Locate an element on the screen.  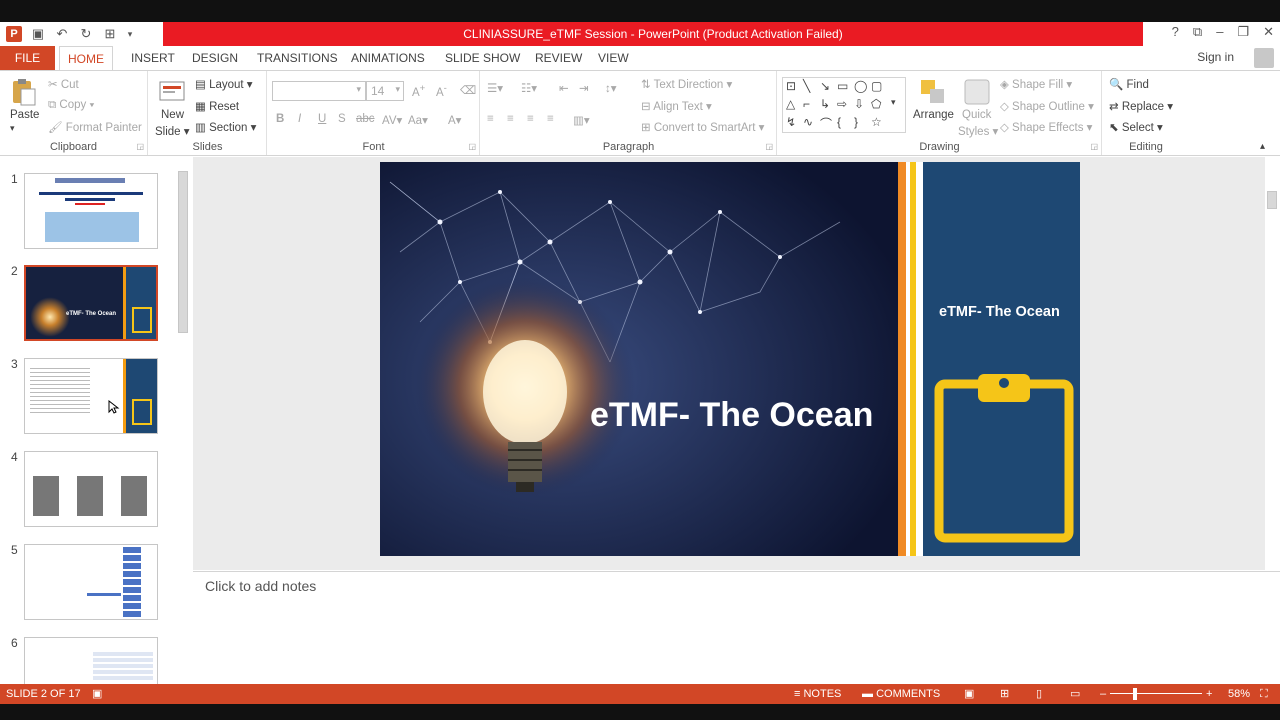
quick-styles-button: Styles ▾ is located at coordinates (978, 131).